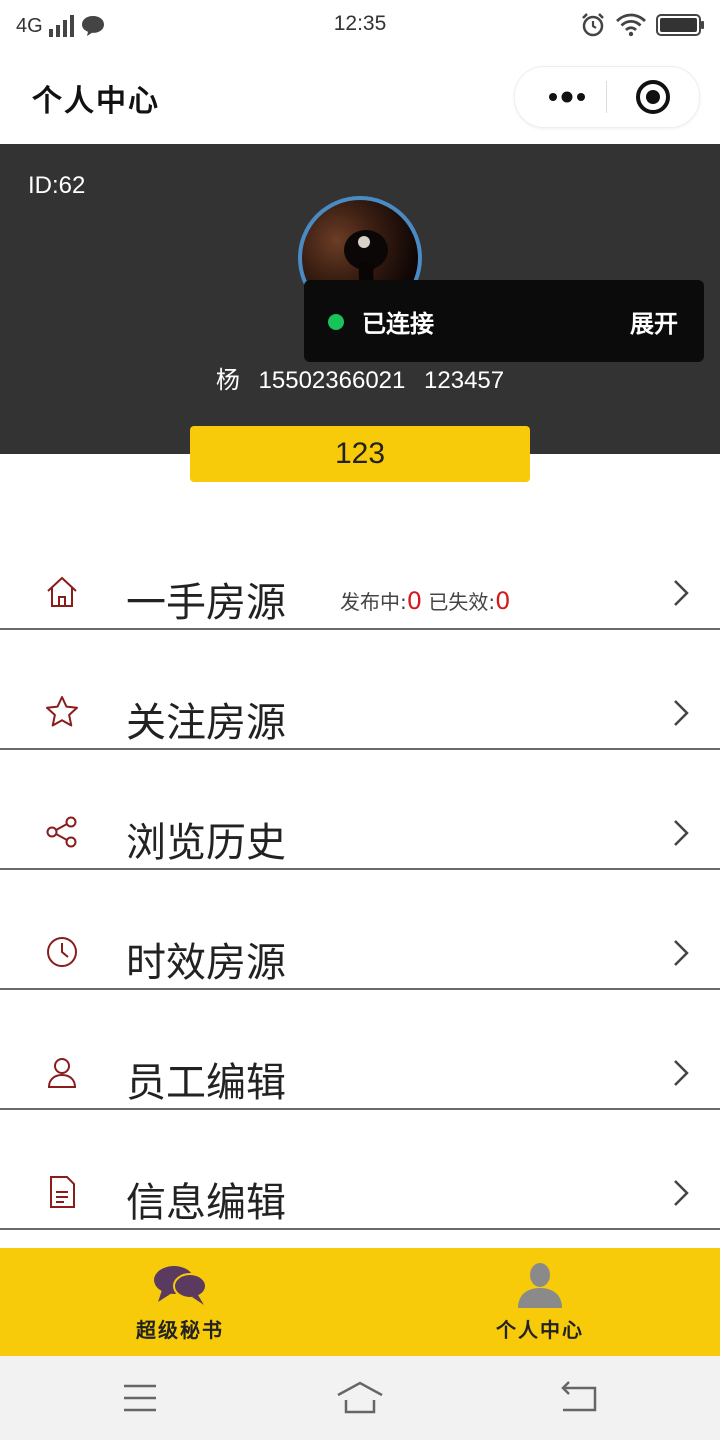  What do you see at coordinates (373, 602) in the screenshot?
I see `publishing-label: 发布中:` at bounding box center [373, 602].